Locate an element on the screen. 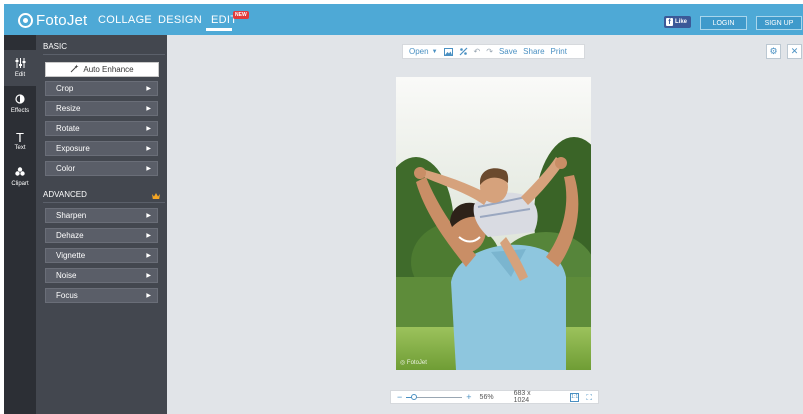 This screenshot has height=414, width=803. rail-item-text: T Text is located at coordinates (20, 141).